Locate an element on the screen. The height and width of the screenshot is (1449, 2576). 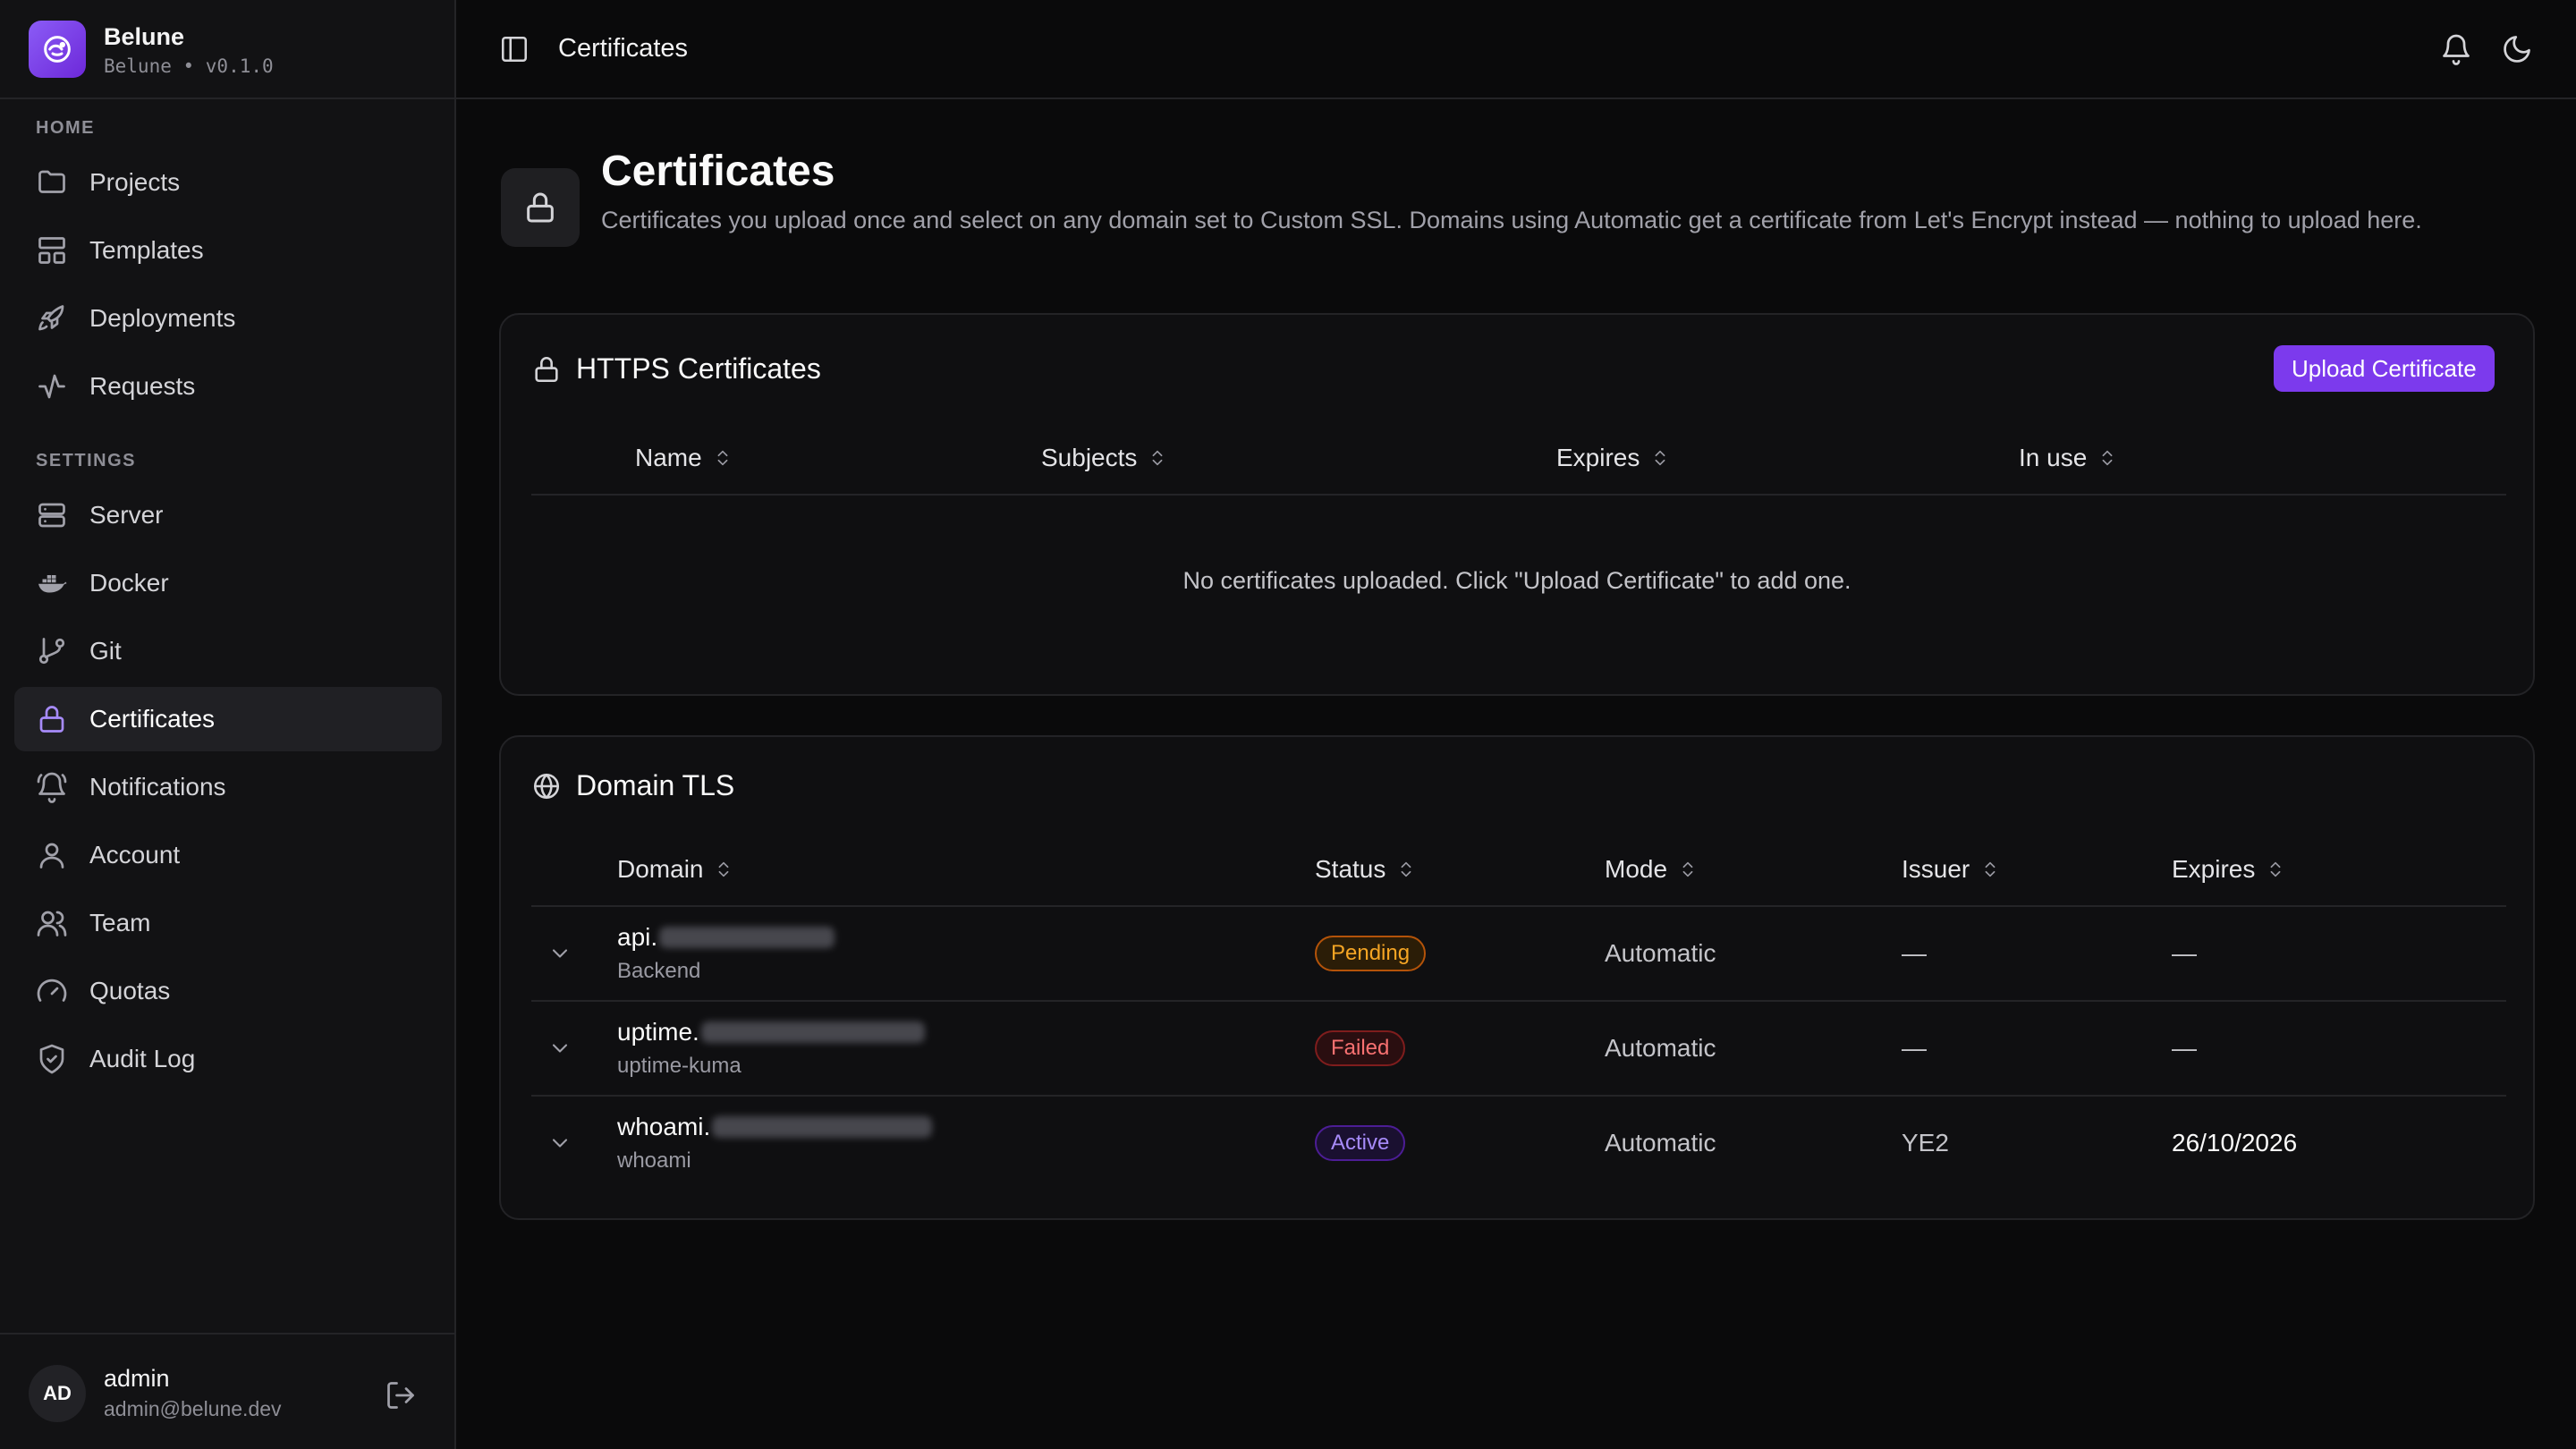
column-label: Domain is located at coordinates (660, 869).